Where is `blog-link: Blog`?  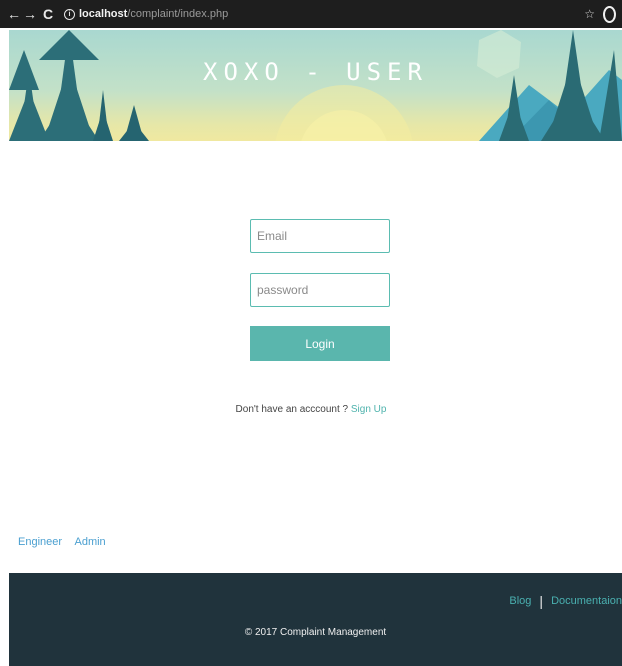
blog-link: Blog is located at coordinates (520, 601).